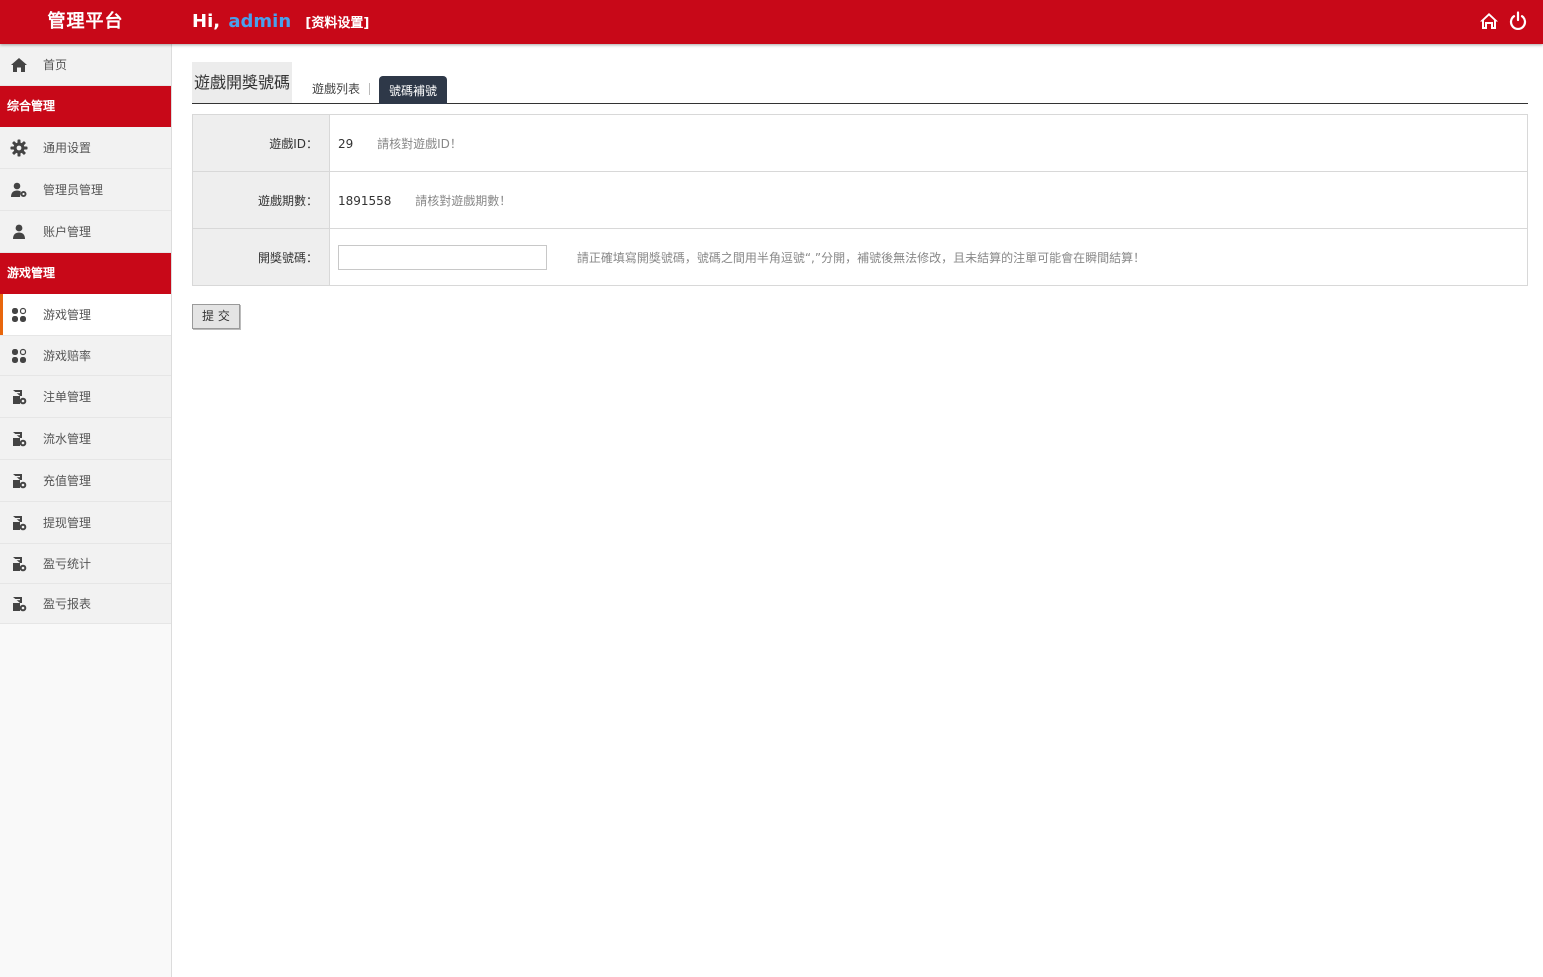 Image resolution: width=1543 pixels, height=977 pixels. Describe the element at coordinates (261, 257) in the screenshot. I see `number-label: 開獎號碼：` at that location.